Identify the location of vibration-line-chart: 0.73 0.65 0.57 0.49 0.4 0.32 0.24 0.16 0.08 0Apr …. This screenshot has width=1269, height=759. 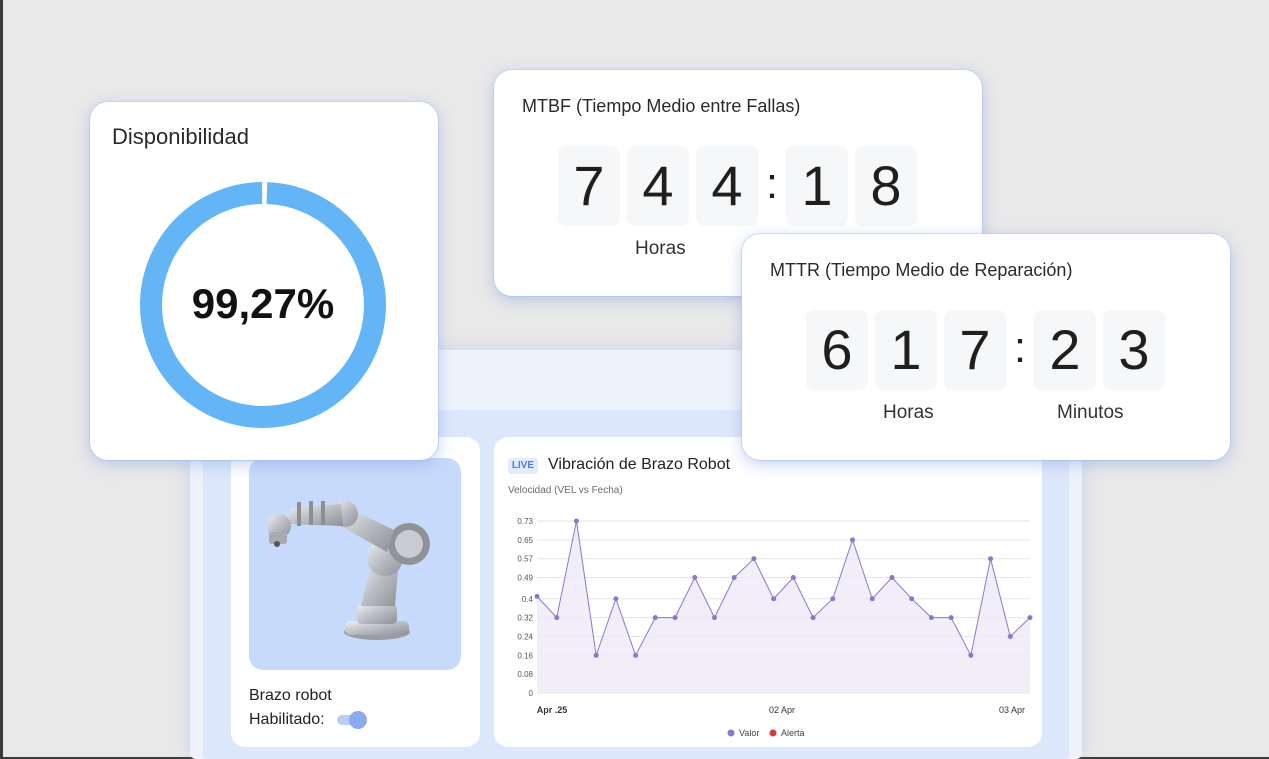
(775, 627).